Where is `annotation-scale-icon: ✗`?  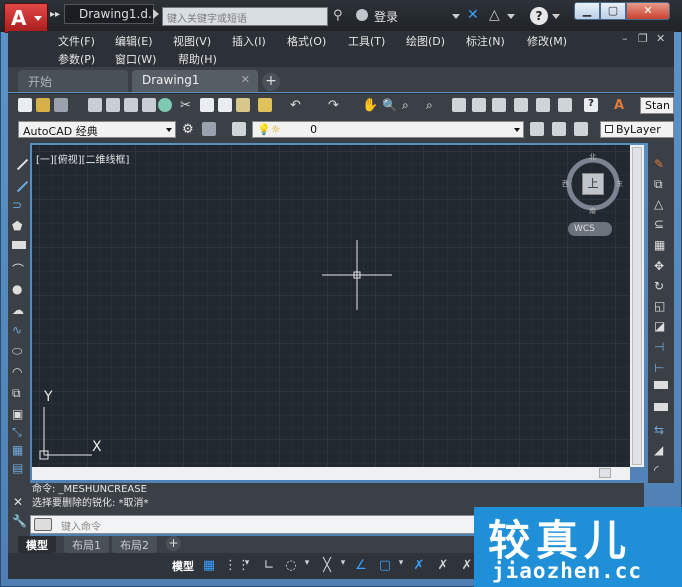 annotation-scale-icon: ✗ is located at coordinates (467, 566).